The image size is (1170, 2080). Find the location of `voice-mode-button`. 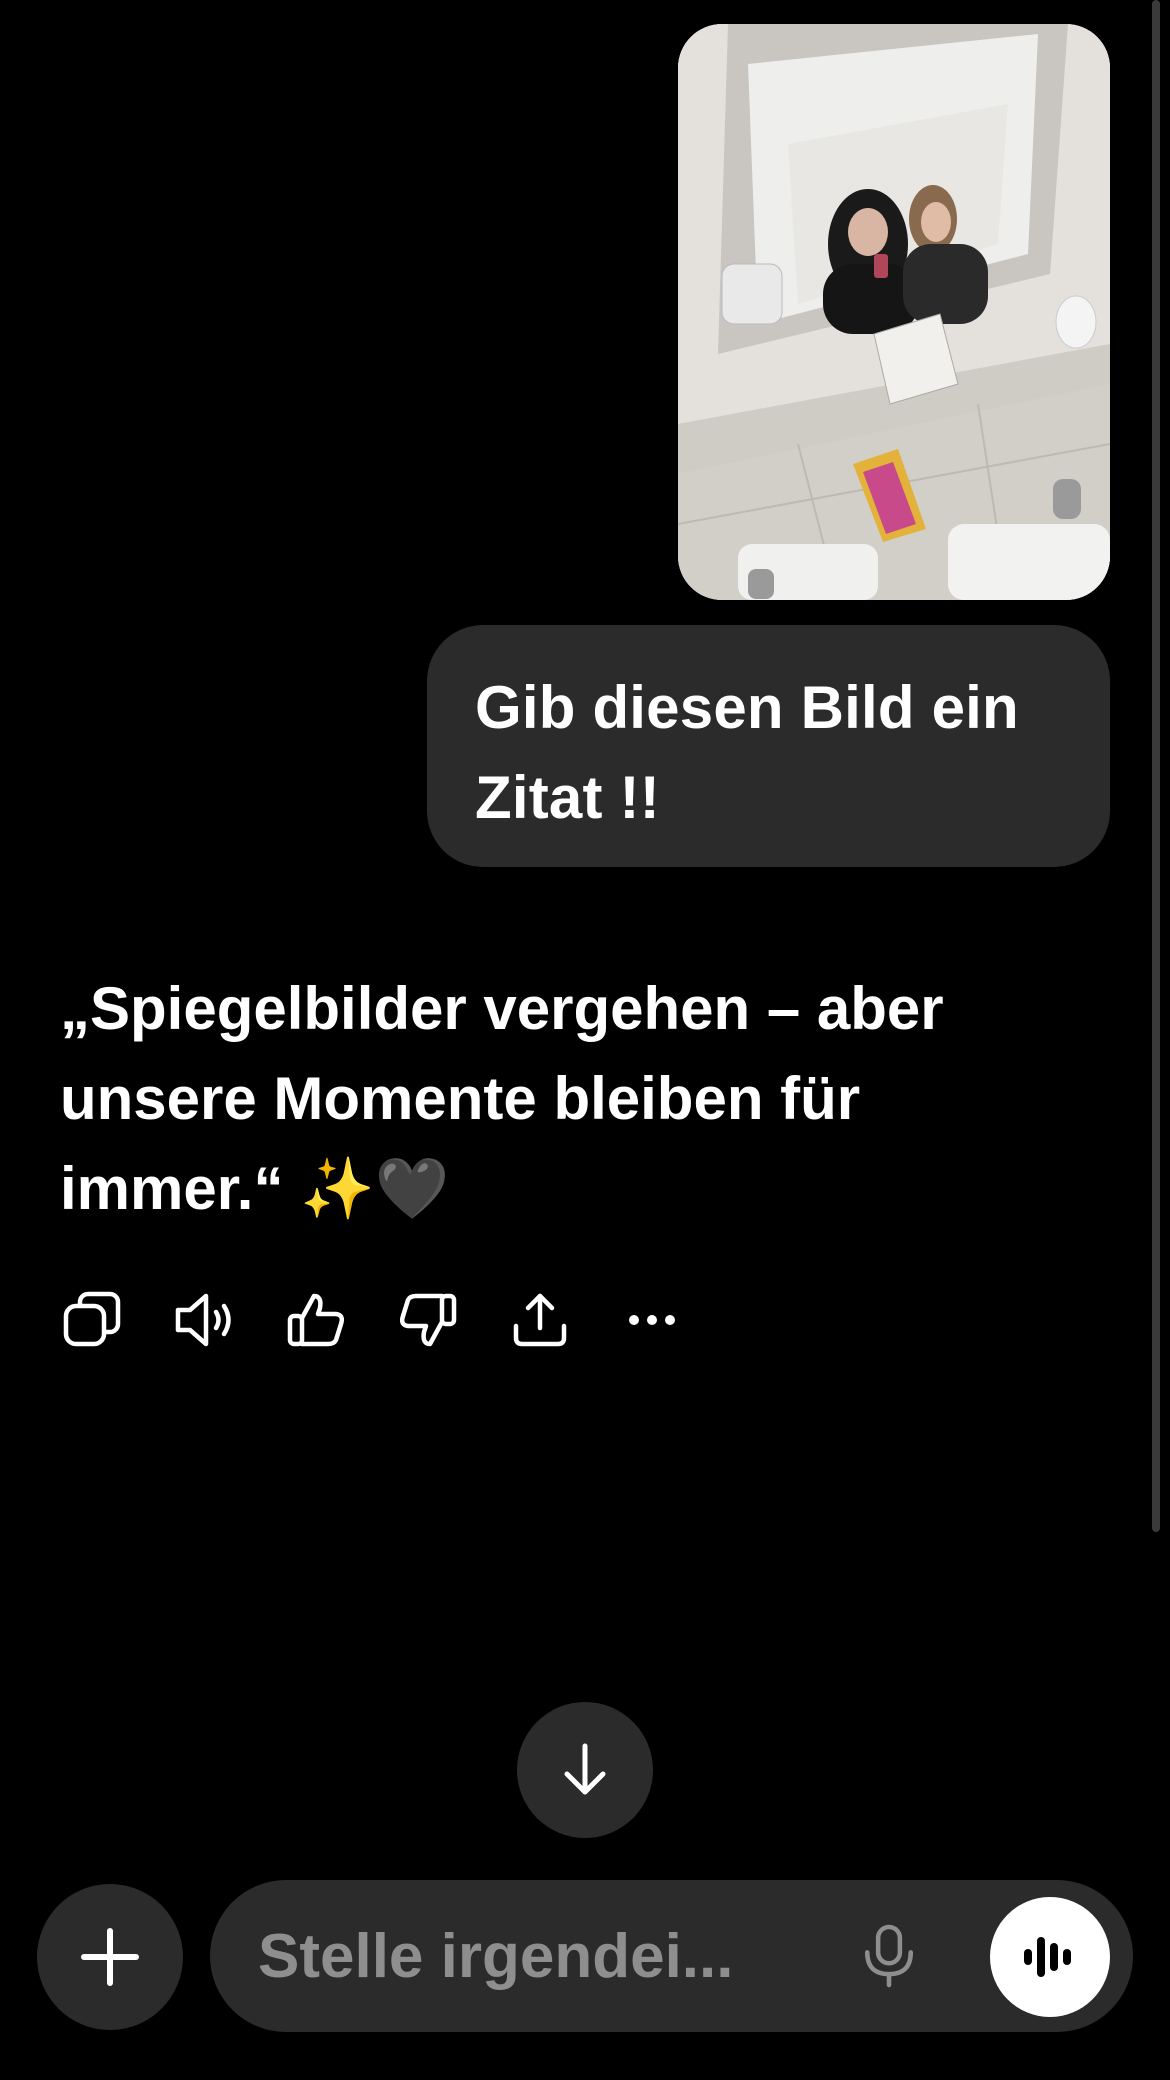

voice-mode-button is located at coordinates (1050, 1957).